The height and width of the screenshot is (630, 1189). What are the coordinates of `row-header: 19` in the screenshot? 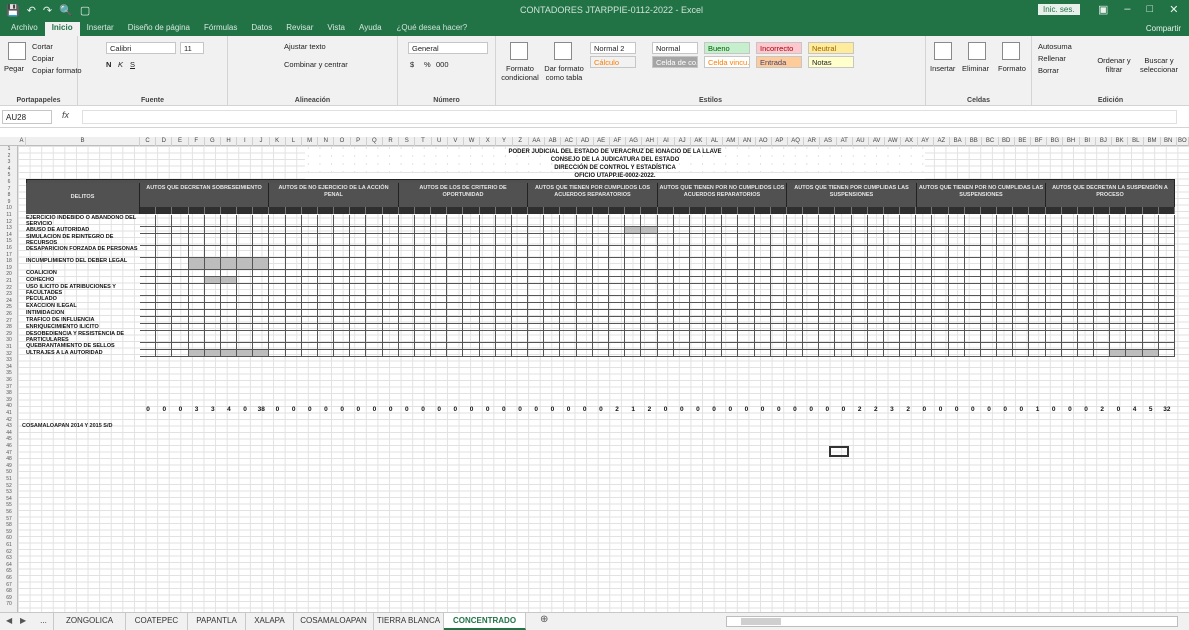 It's located at (9, 268).